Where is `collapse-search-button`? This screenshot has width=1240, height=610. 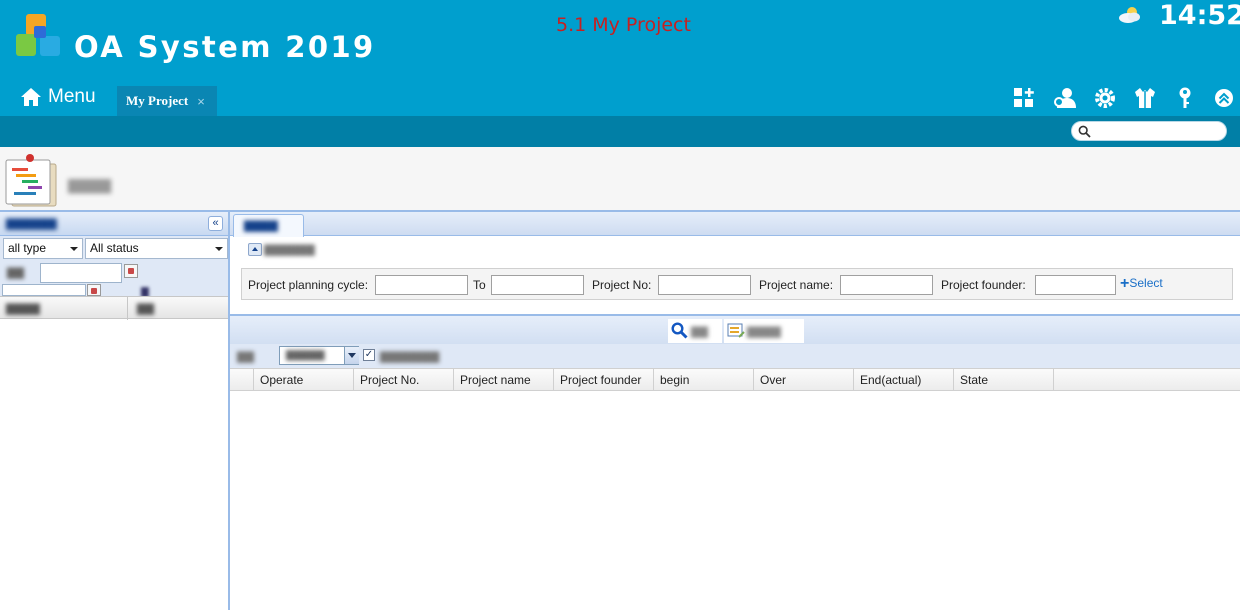 collapse-search-button is located at coordinates (255, 249).